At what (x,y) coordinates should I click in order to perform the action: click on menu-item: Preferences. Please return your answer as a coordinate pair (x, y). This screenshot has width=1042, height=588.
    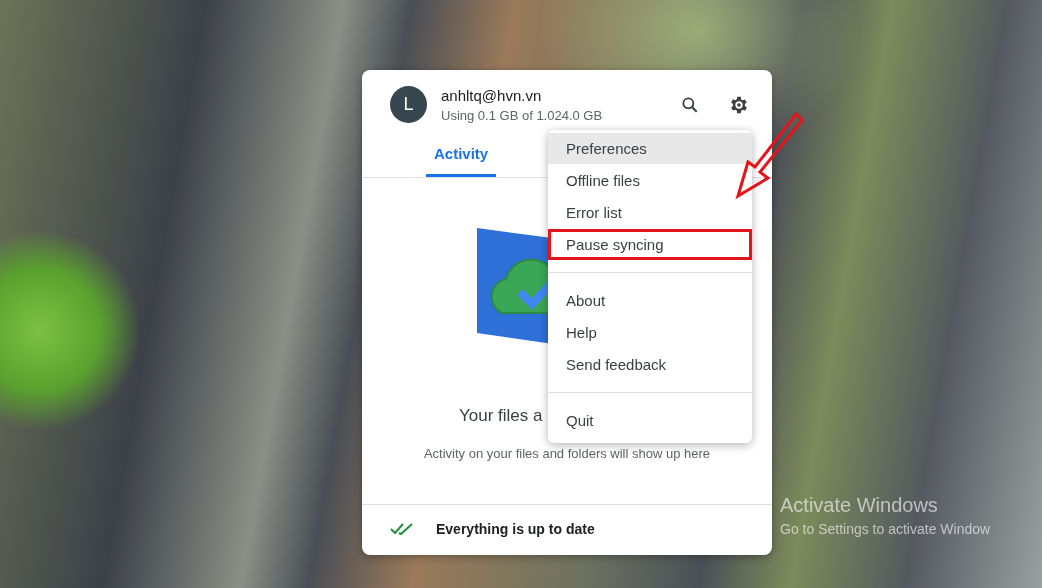
    Looking at the image, I should click on (650, 148).